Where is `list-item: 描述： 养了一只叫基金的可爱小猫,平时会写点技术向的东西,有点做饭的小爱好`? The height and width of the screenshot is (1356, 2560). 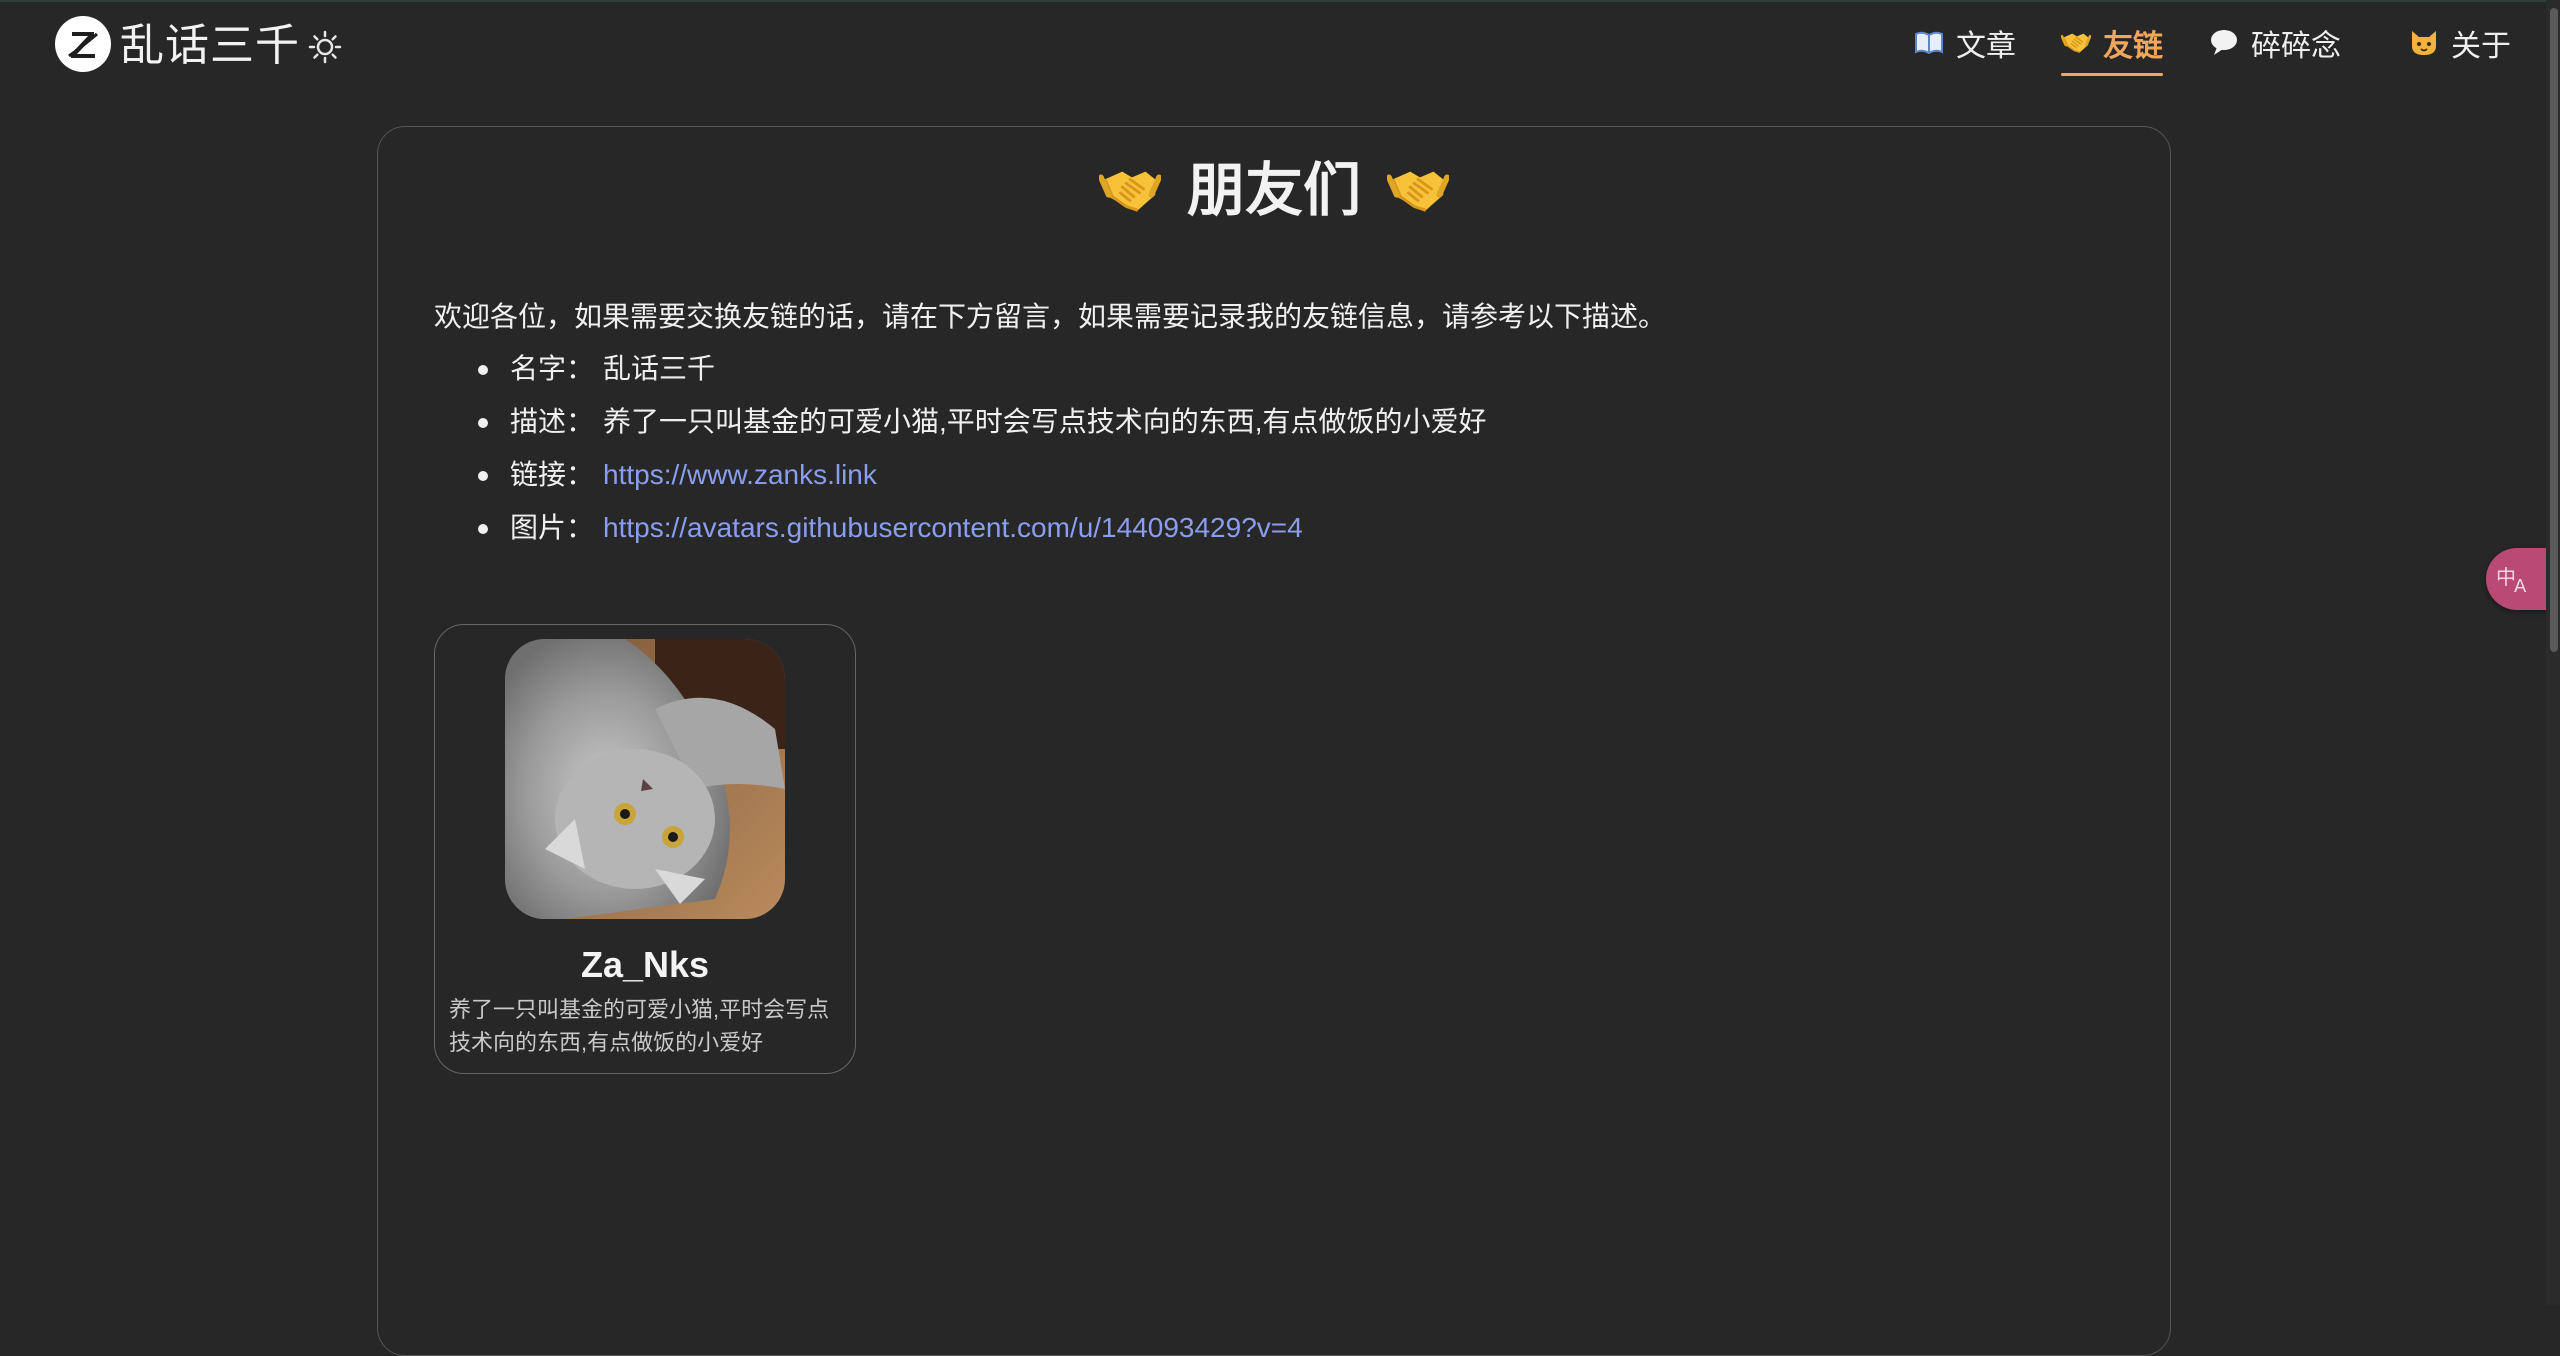
list-item: 描述： 养了一只叫基金的可爱小猫,平时会写点技术向的东西,有点做饭的小爱好 is located at coordinates (980, 428).